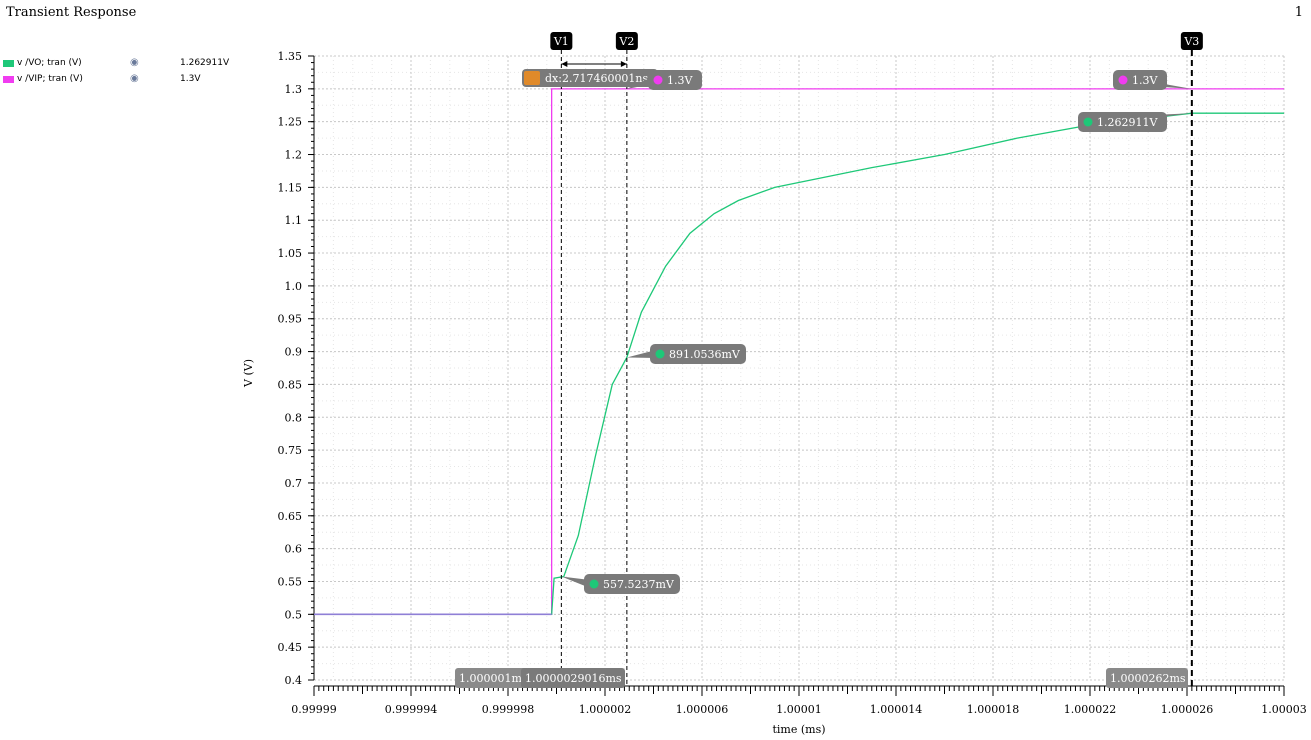 This screenshot has height=740, width=1311. What do you see at coordinates (294, 155) in the screenshot?
I see `y-tick-label: 1.2` at bounding box center [294, 155].